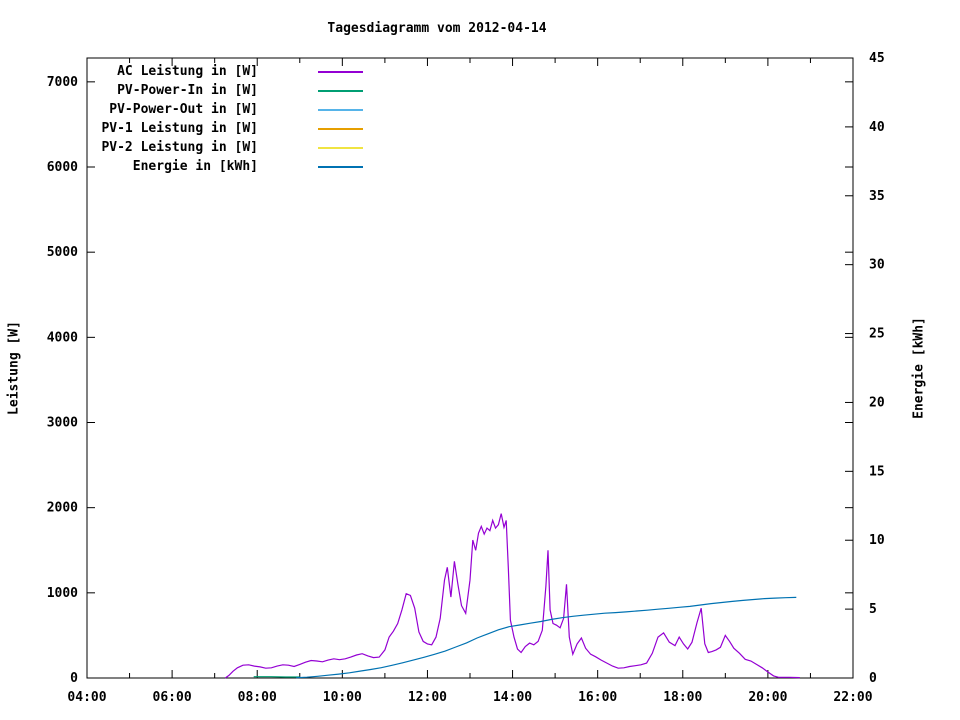 This screenshot has height=720, width=960. What do you see at coordinates (873, 678) in the screenshot?
I see `y-right-tick-label: 0` at bounding box center [873, 678].